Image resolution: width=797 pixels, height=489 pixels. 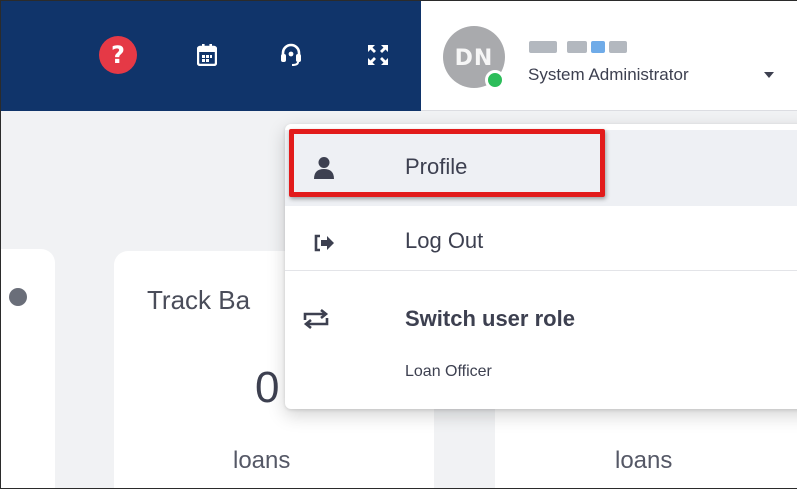 I want to click on card-value: 0, so click(x=267, y=387).